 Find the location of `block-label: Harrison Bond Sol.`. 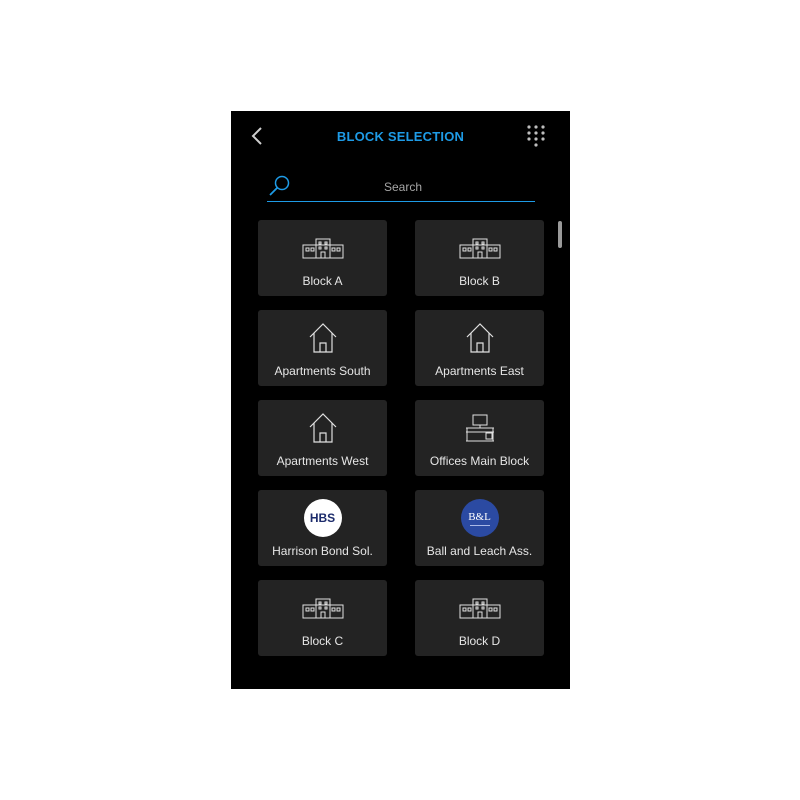

block-label: Harrison Bond Sol. is located at coordinates (322, 551).